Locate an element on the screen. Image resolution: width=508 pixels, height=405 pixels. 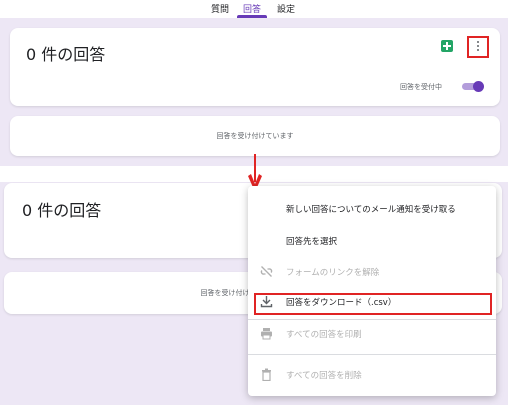
download-highlight-box is located at coordinates (373, 304).